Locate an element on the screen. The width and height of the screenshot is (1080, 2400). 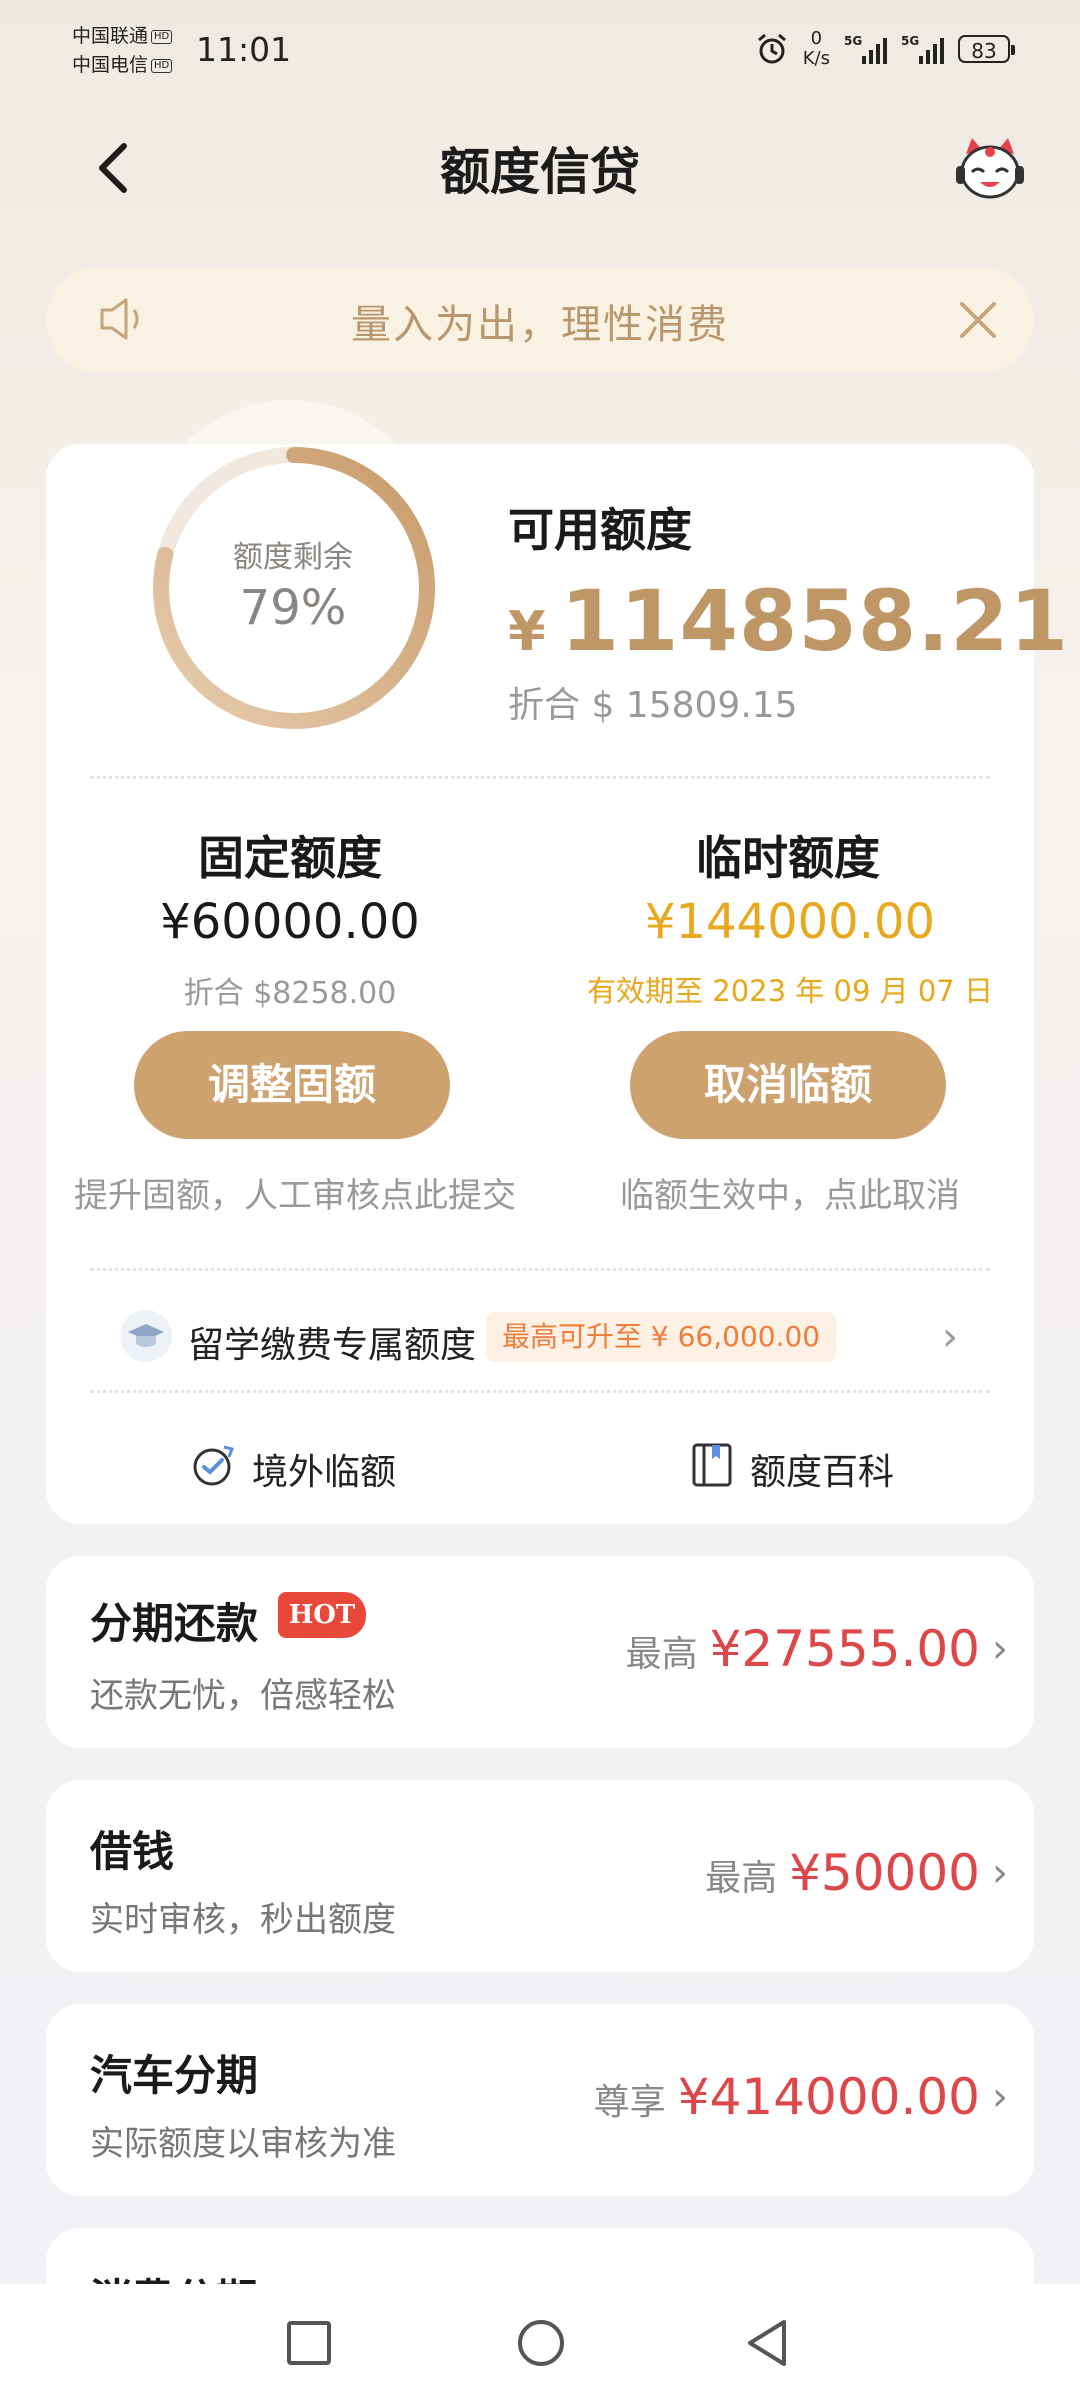
product-title: 汽车分期 is located at coordinates (174, 2075).